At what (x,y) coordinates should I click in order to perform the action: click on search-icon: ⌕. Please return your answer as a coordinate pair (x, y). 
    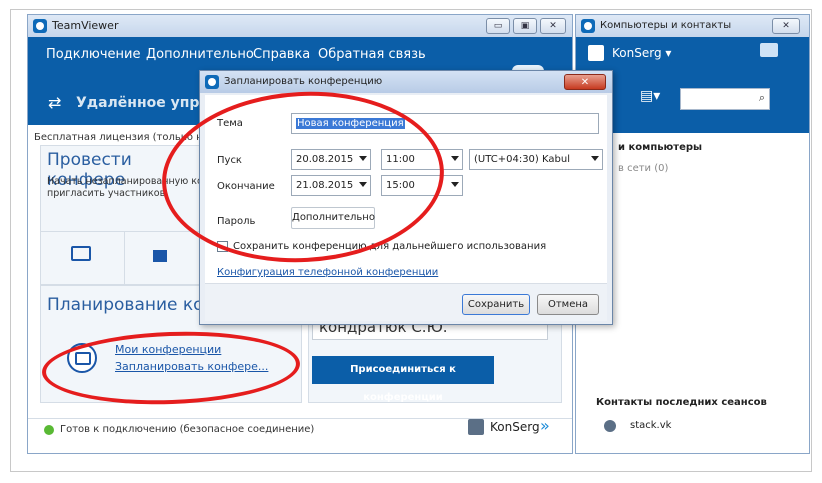
    Looking at the image, I should click on (761, 97).